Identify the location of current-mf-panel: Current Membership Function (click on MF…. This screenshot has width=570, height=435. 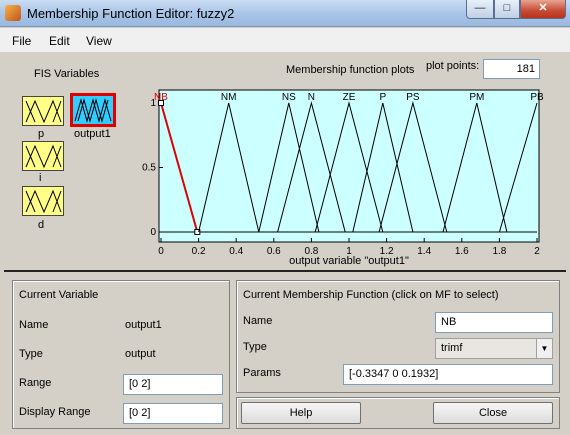
(398, 336).